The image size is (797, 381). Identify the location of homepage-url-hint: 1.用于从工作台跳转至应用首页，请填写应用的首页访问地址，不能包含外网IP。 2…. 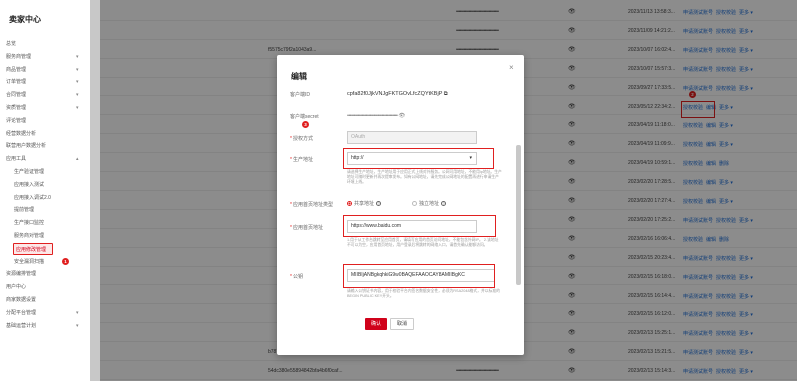
(423, 242).